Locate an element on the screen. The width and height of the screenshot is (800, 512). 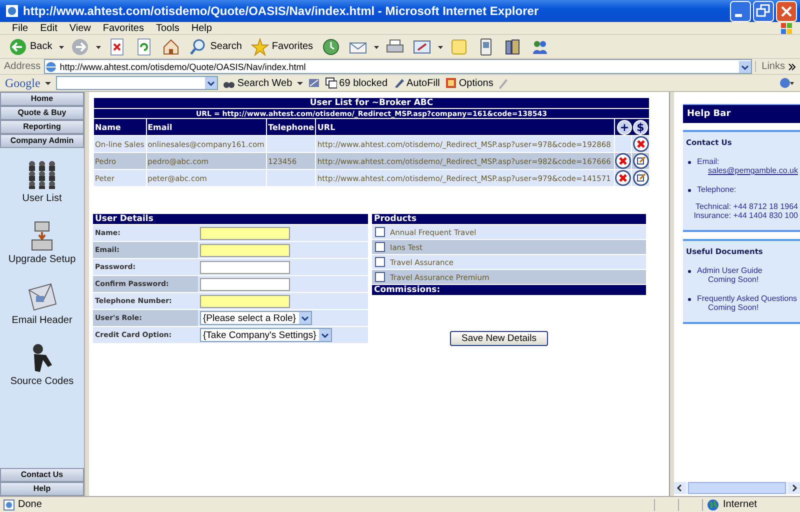
links-button: Links is located at coordinates (769, 66).